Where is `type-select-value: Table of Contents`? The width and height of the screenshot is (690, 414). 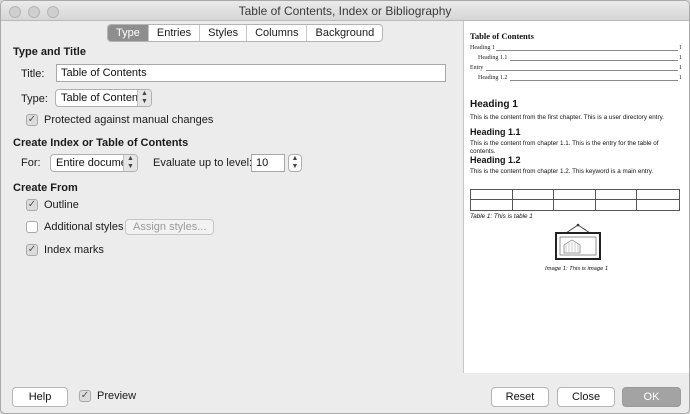
type-select-value: Table of Contents is located at coordinates (104, 98).